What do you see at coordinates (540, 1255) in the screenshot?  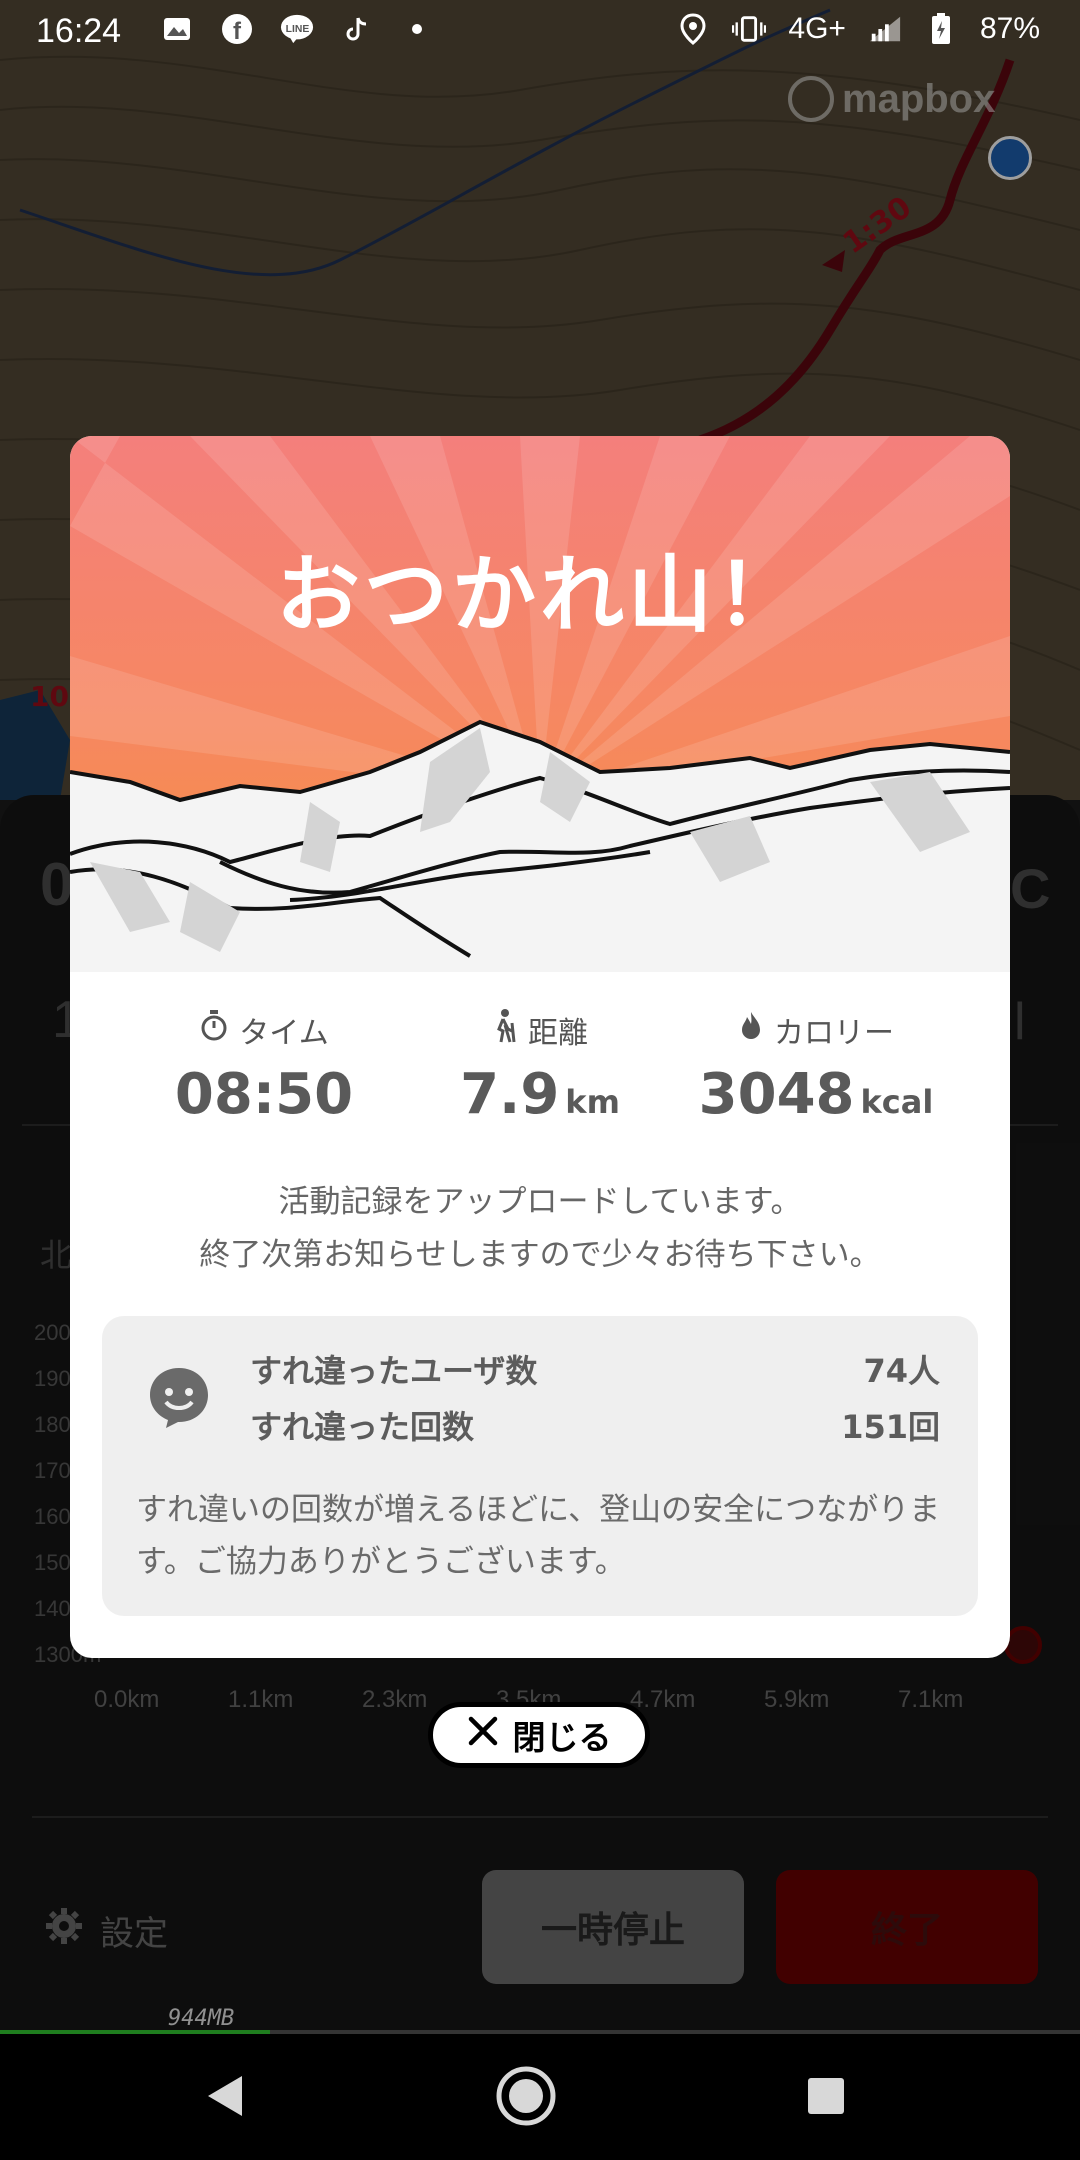 I see `upload-message-line: 終了次第お知らせしますので少々お待ち下さい。` at bounding box center [540, 1255].